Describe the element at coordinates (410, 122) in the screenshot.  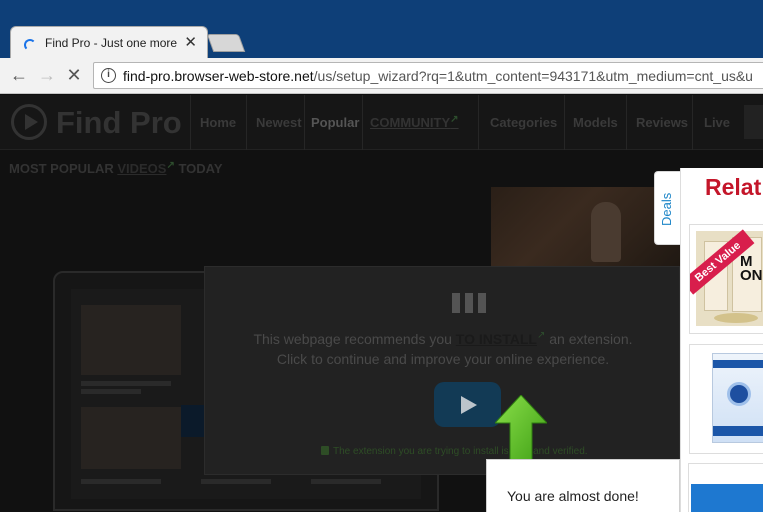
I see `nav-community-label: COMMUNITY` at that location.